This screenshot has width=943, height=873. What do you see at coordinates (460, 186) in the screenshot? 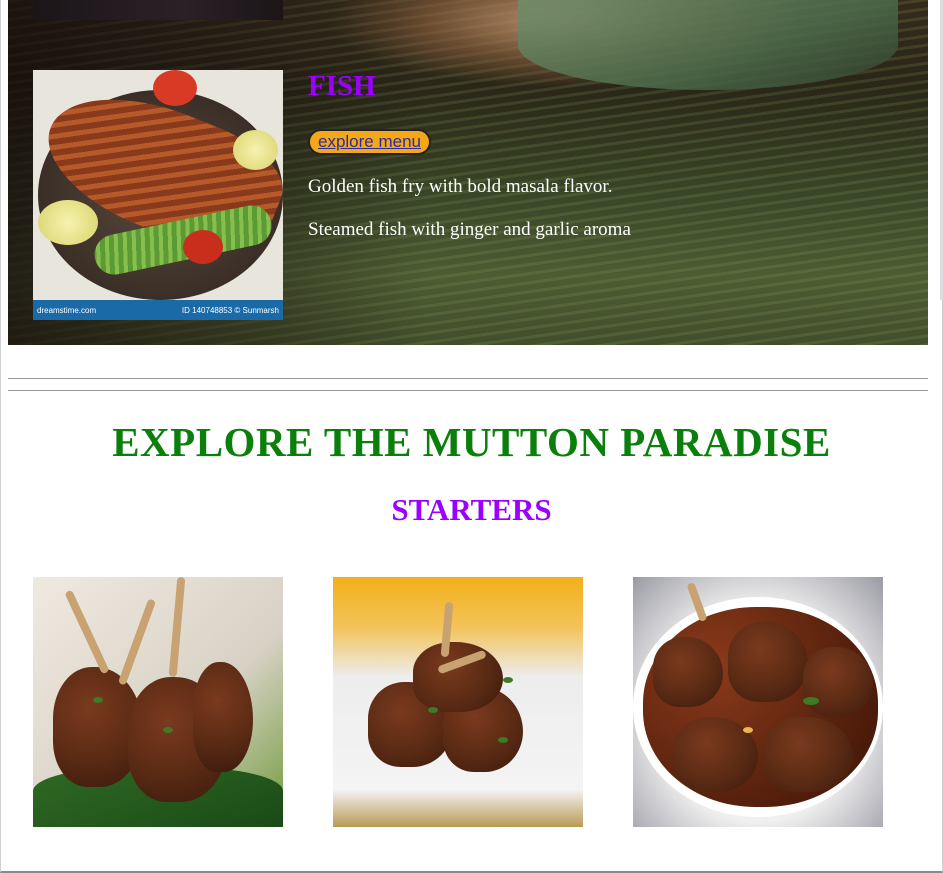
I see `fish-description-1: Golden fish fry with bold masala flavor.` at bounding box center [460, 186].